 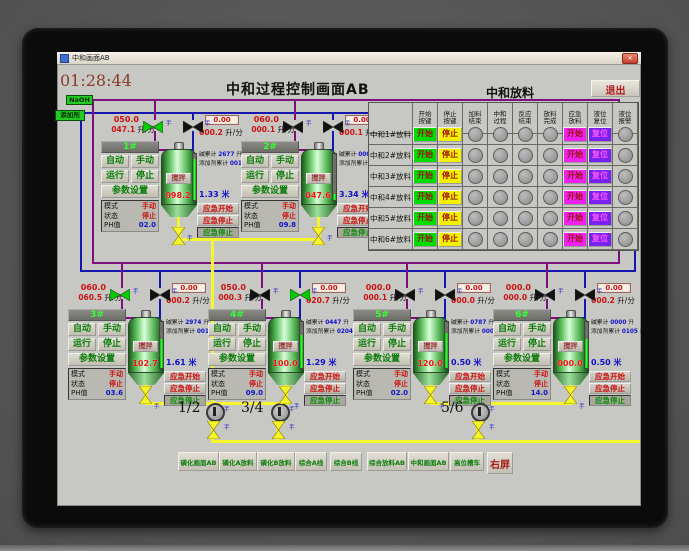 What do you see at coordinates (311, 461) in the screenshot?
I see `nav-button-4: 综合A线` at bounding box center [311, 461].